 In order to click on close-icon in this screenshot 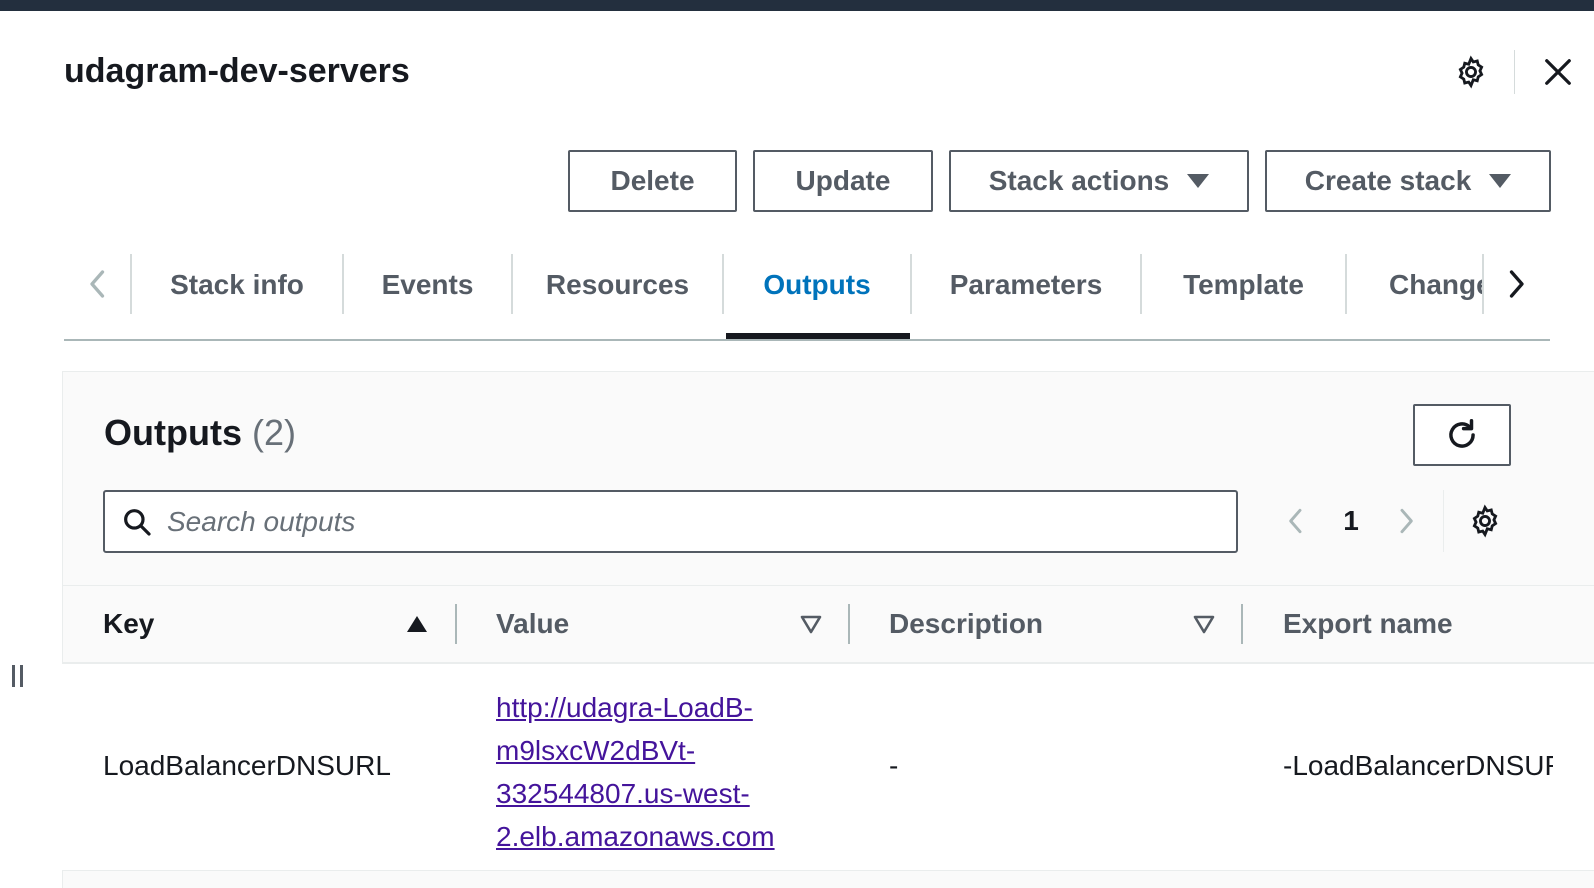, I will do `click(1558, 72)`.